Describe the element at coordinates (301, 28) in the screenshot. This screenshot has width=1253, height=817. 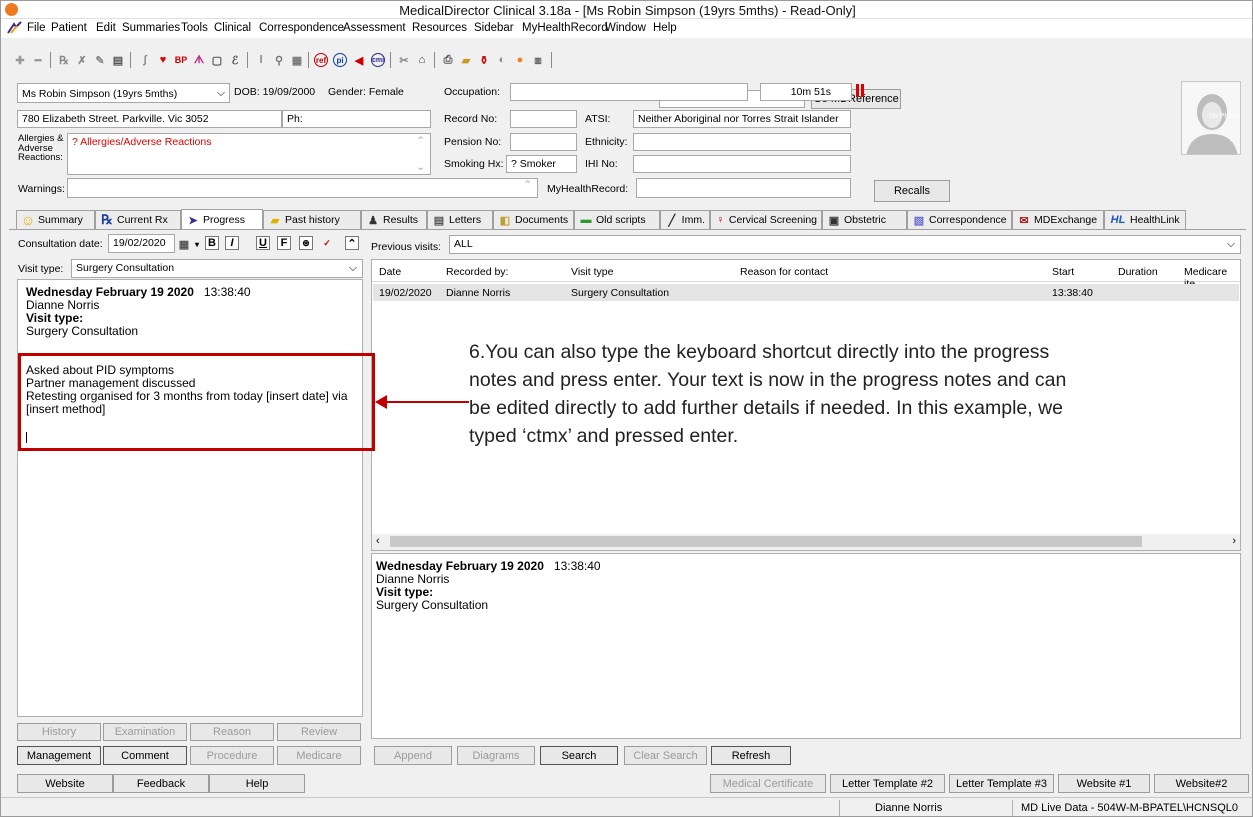
I see `menu-correspondence: Correspondence` at that location.